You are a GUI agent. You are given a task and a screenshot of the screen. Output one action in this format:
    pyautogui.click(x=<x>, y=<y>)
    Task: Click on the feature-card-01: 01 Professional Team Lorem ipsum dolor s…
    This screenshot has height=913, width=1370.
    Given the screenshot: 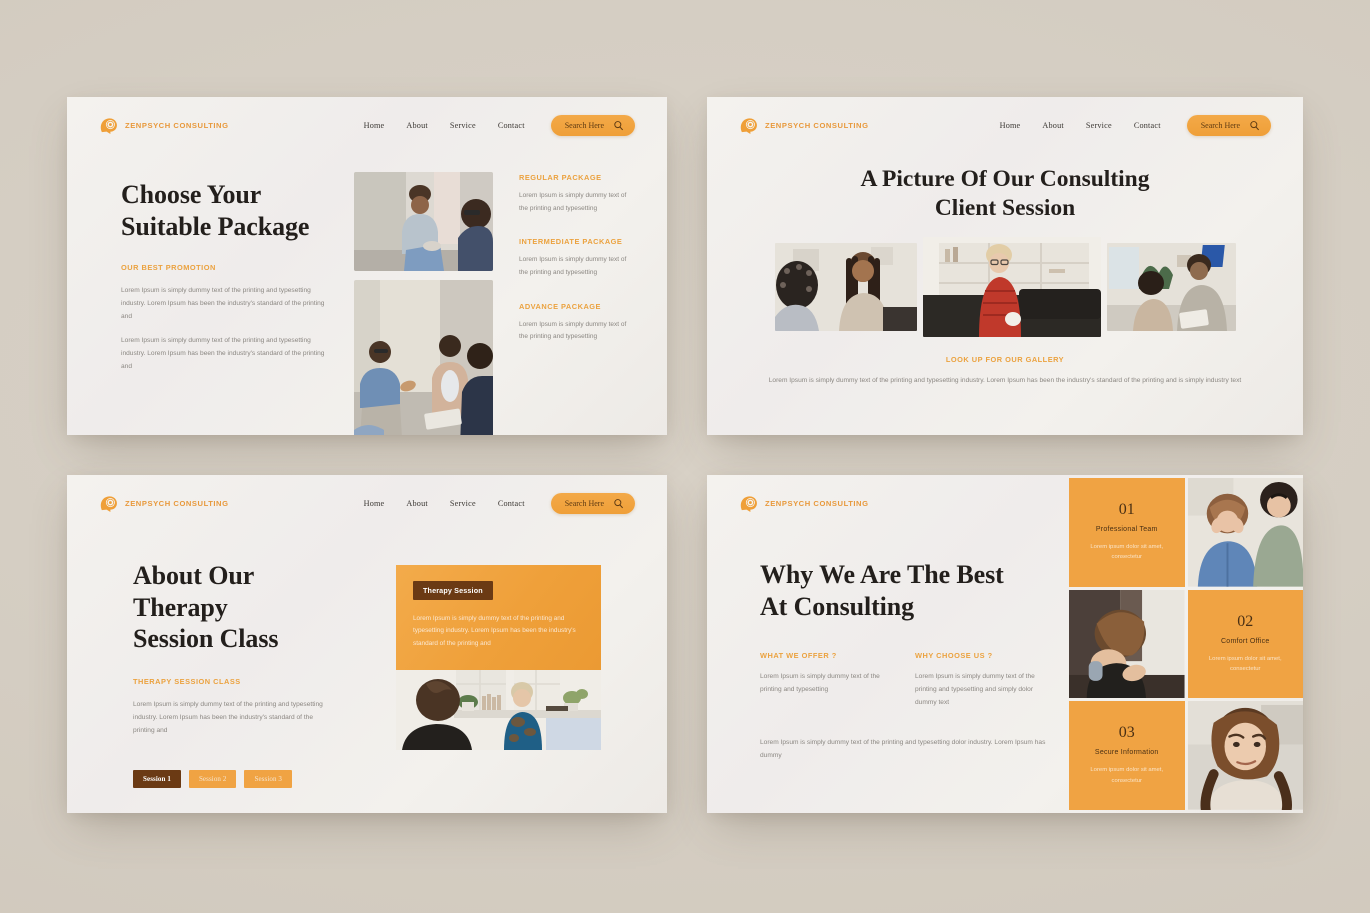 What is the action you would take?
    pyautogui.click(x=1127, y=532)
    